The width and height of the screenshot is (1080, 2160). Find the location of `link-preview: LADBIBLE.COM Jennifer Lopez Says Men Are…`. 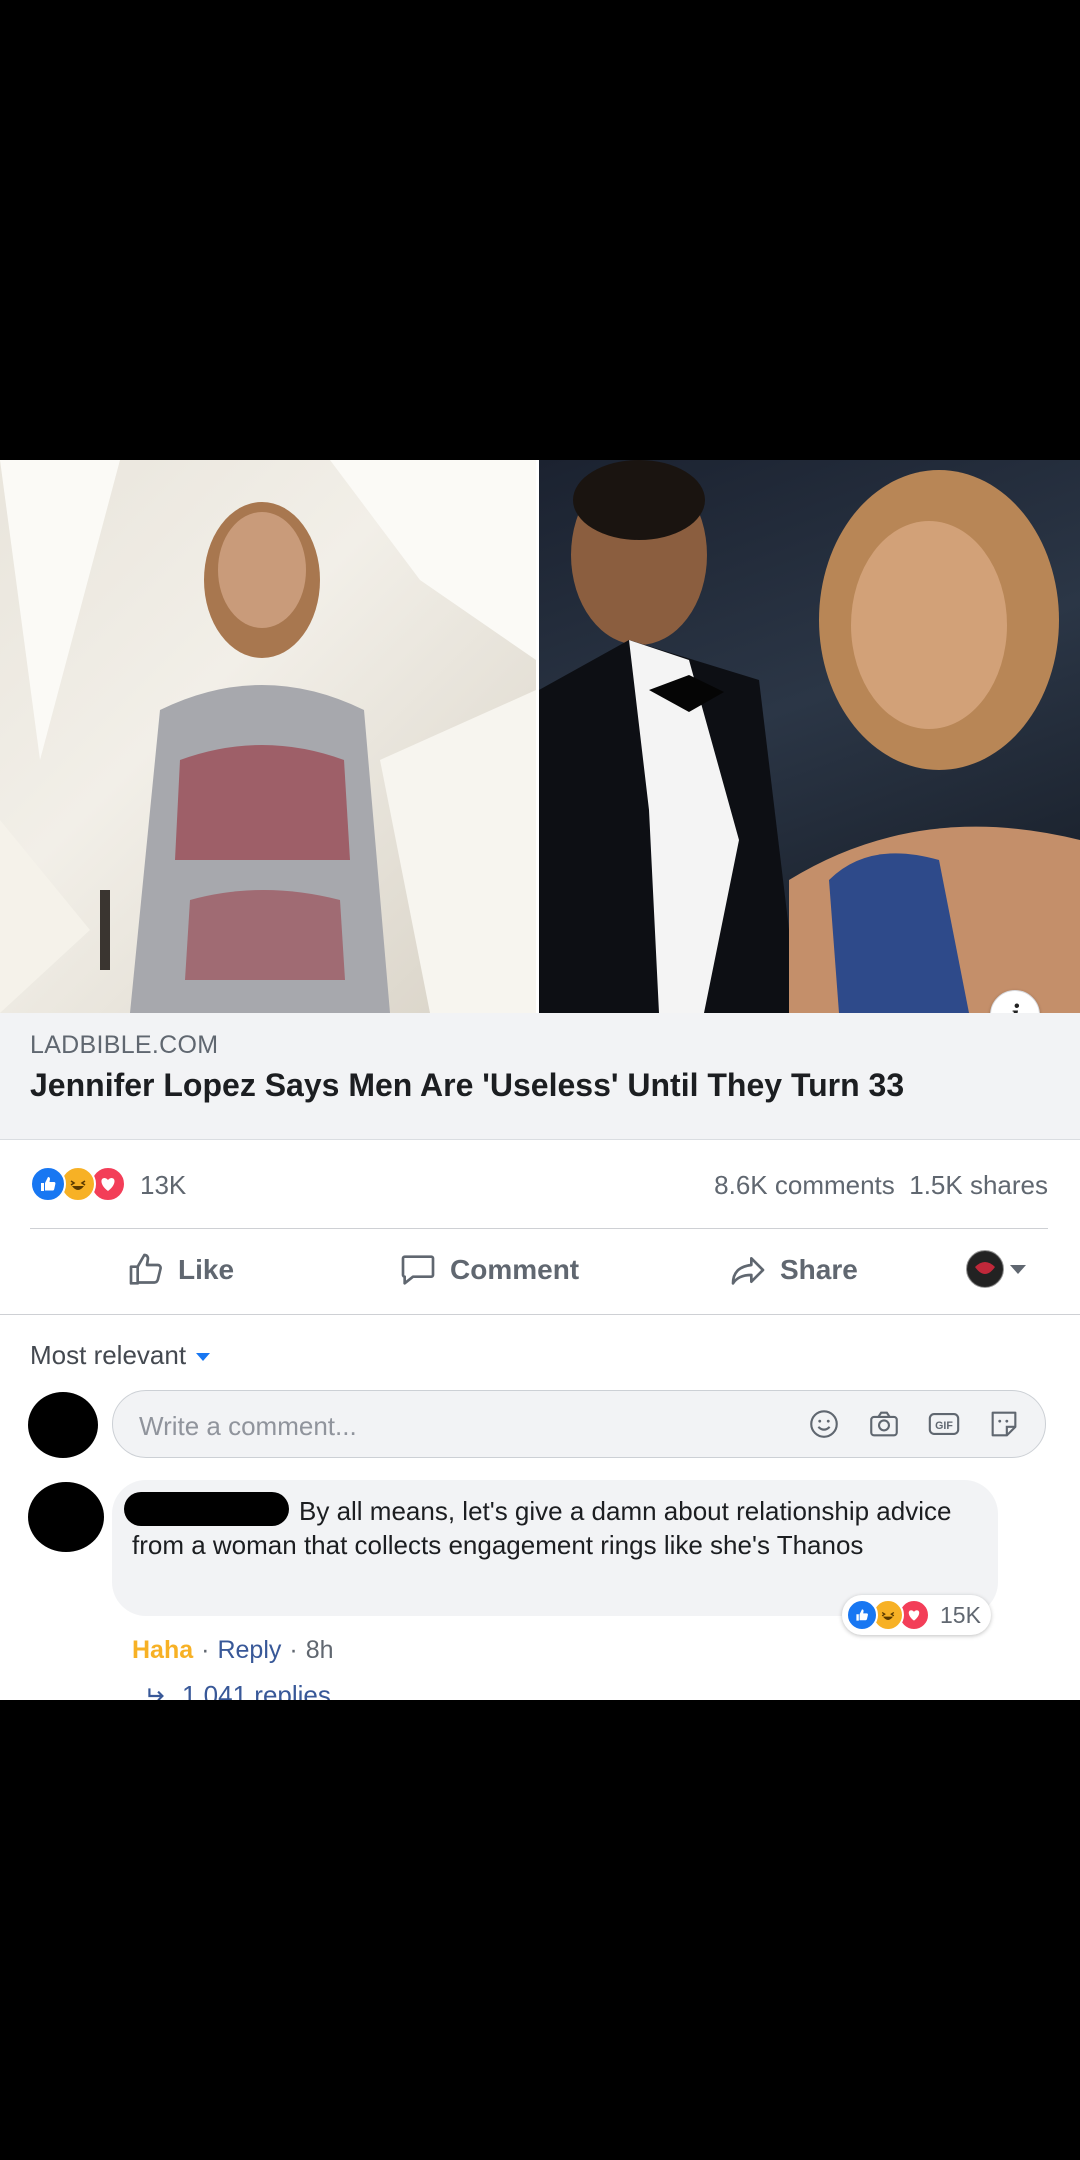

link-preview: LADBIBLE.COM Jennifer Lopez Says Men Are… is located at coordinates (540, 1076).